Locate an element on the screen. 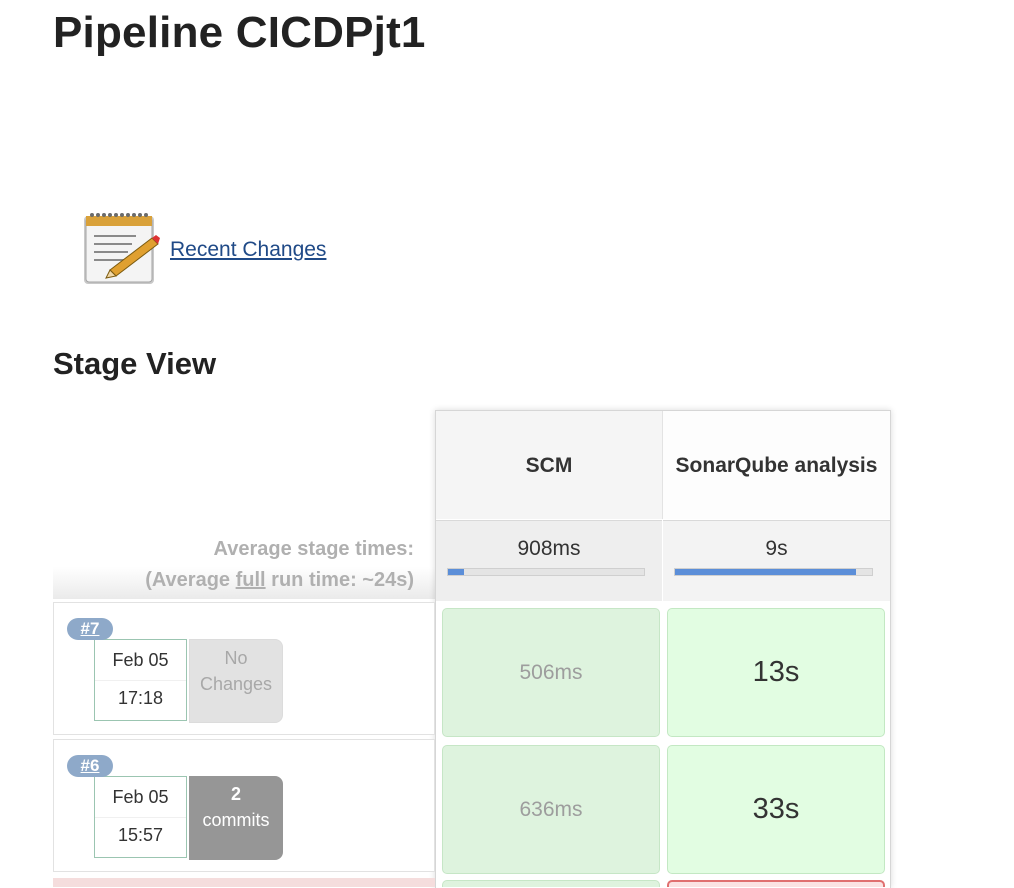  average-label-line1: Average stage times: is located at coordinates (313, 549).